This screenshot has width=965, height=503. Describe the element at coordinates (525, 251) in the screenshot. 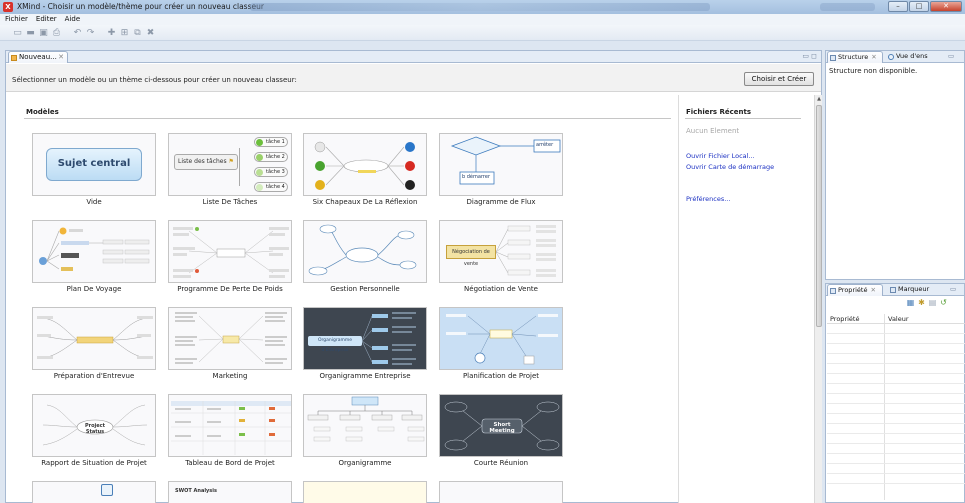

I see `negotiation-branches` at that location.